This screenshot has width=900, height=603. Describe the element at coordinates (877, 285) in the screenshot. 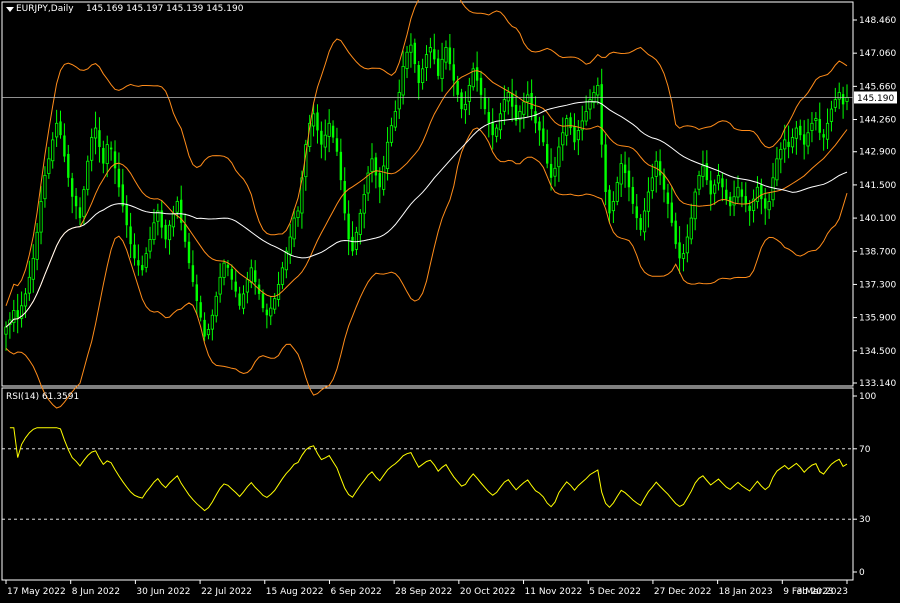

I see `price-axis-label: 137.300` at that location.